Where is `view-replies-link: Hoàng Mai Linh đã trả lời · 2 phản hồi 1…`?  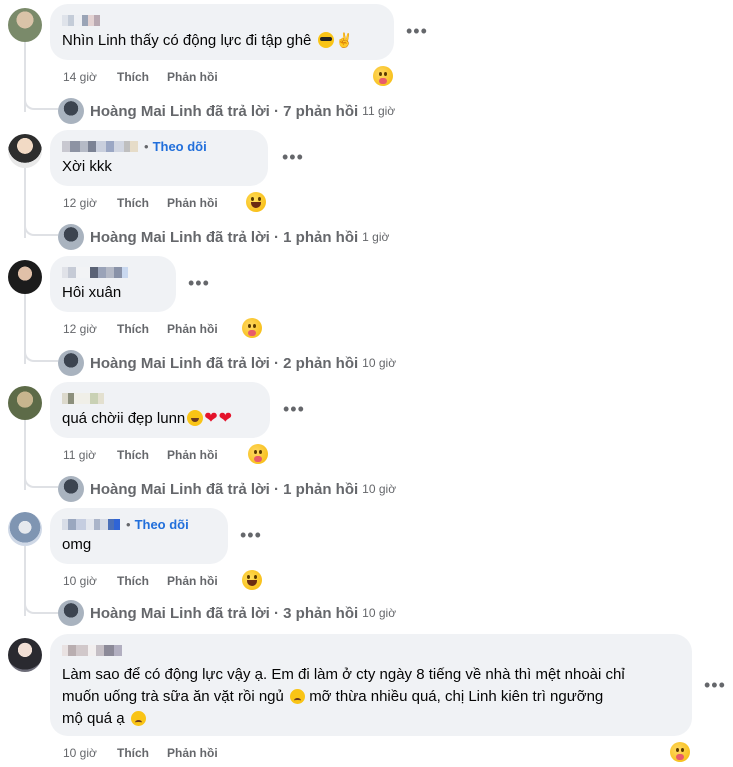
view-replies-link: Hoàng Mai Linh đã trả lời · 2 phản hồi 1… is located at coordinates (227, 363).